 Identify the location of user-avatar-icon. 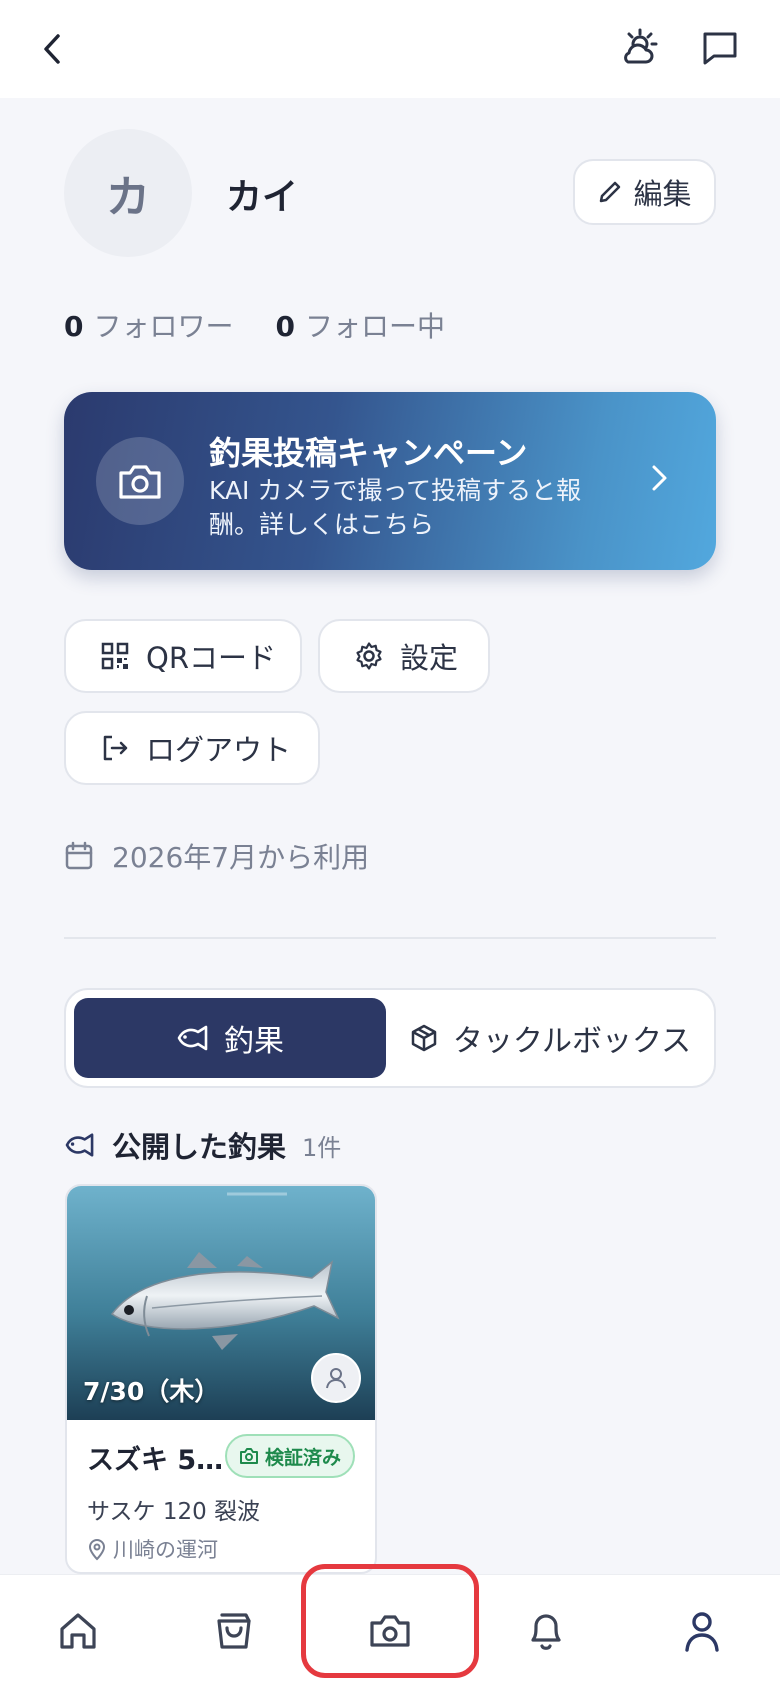
(336, 1378).